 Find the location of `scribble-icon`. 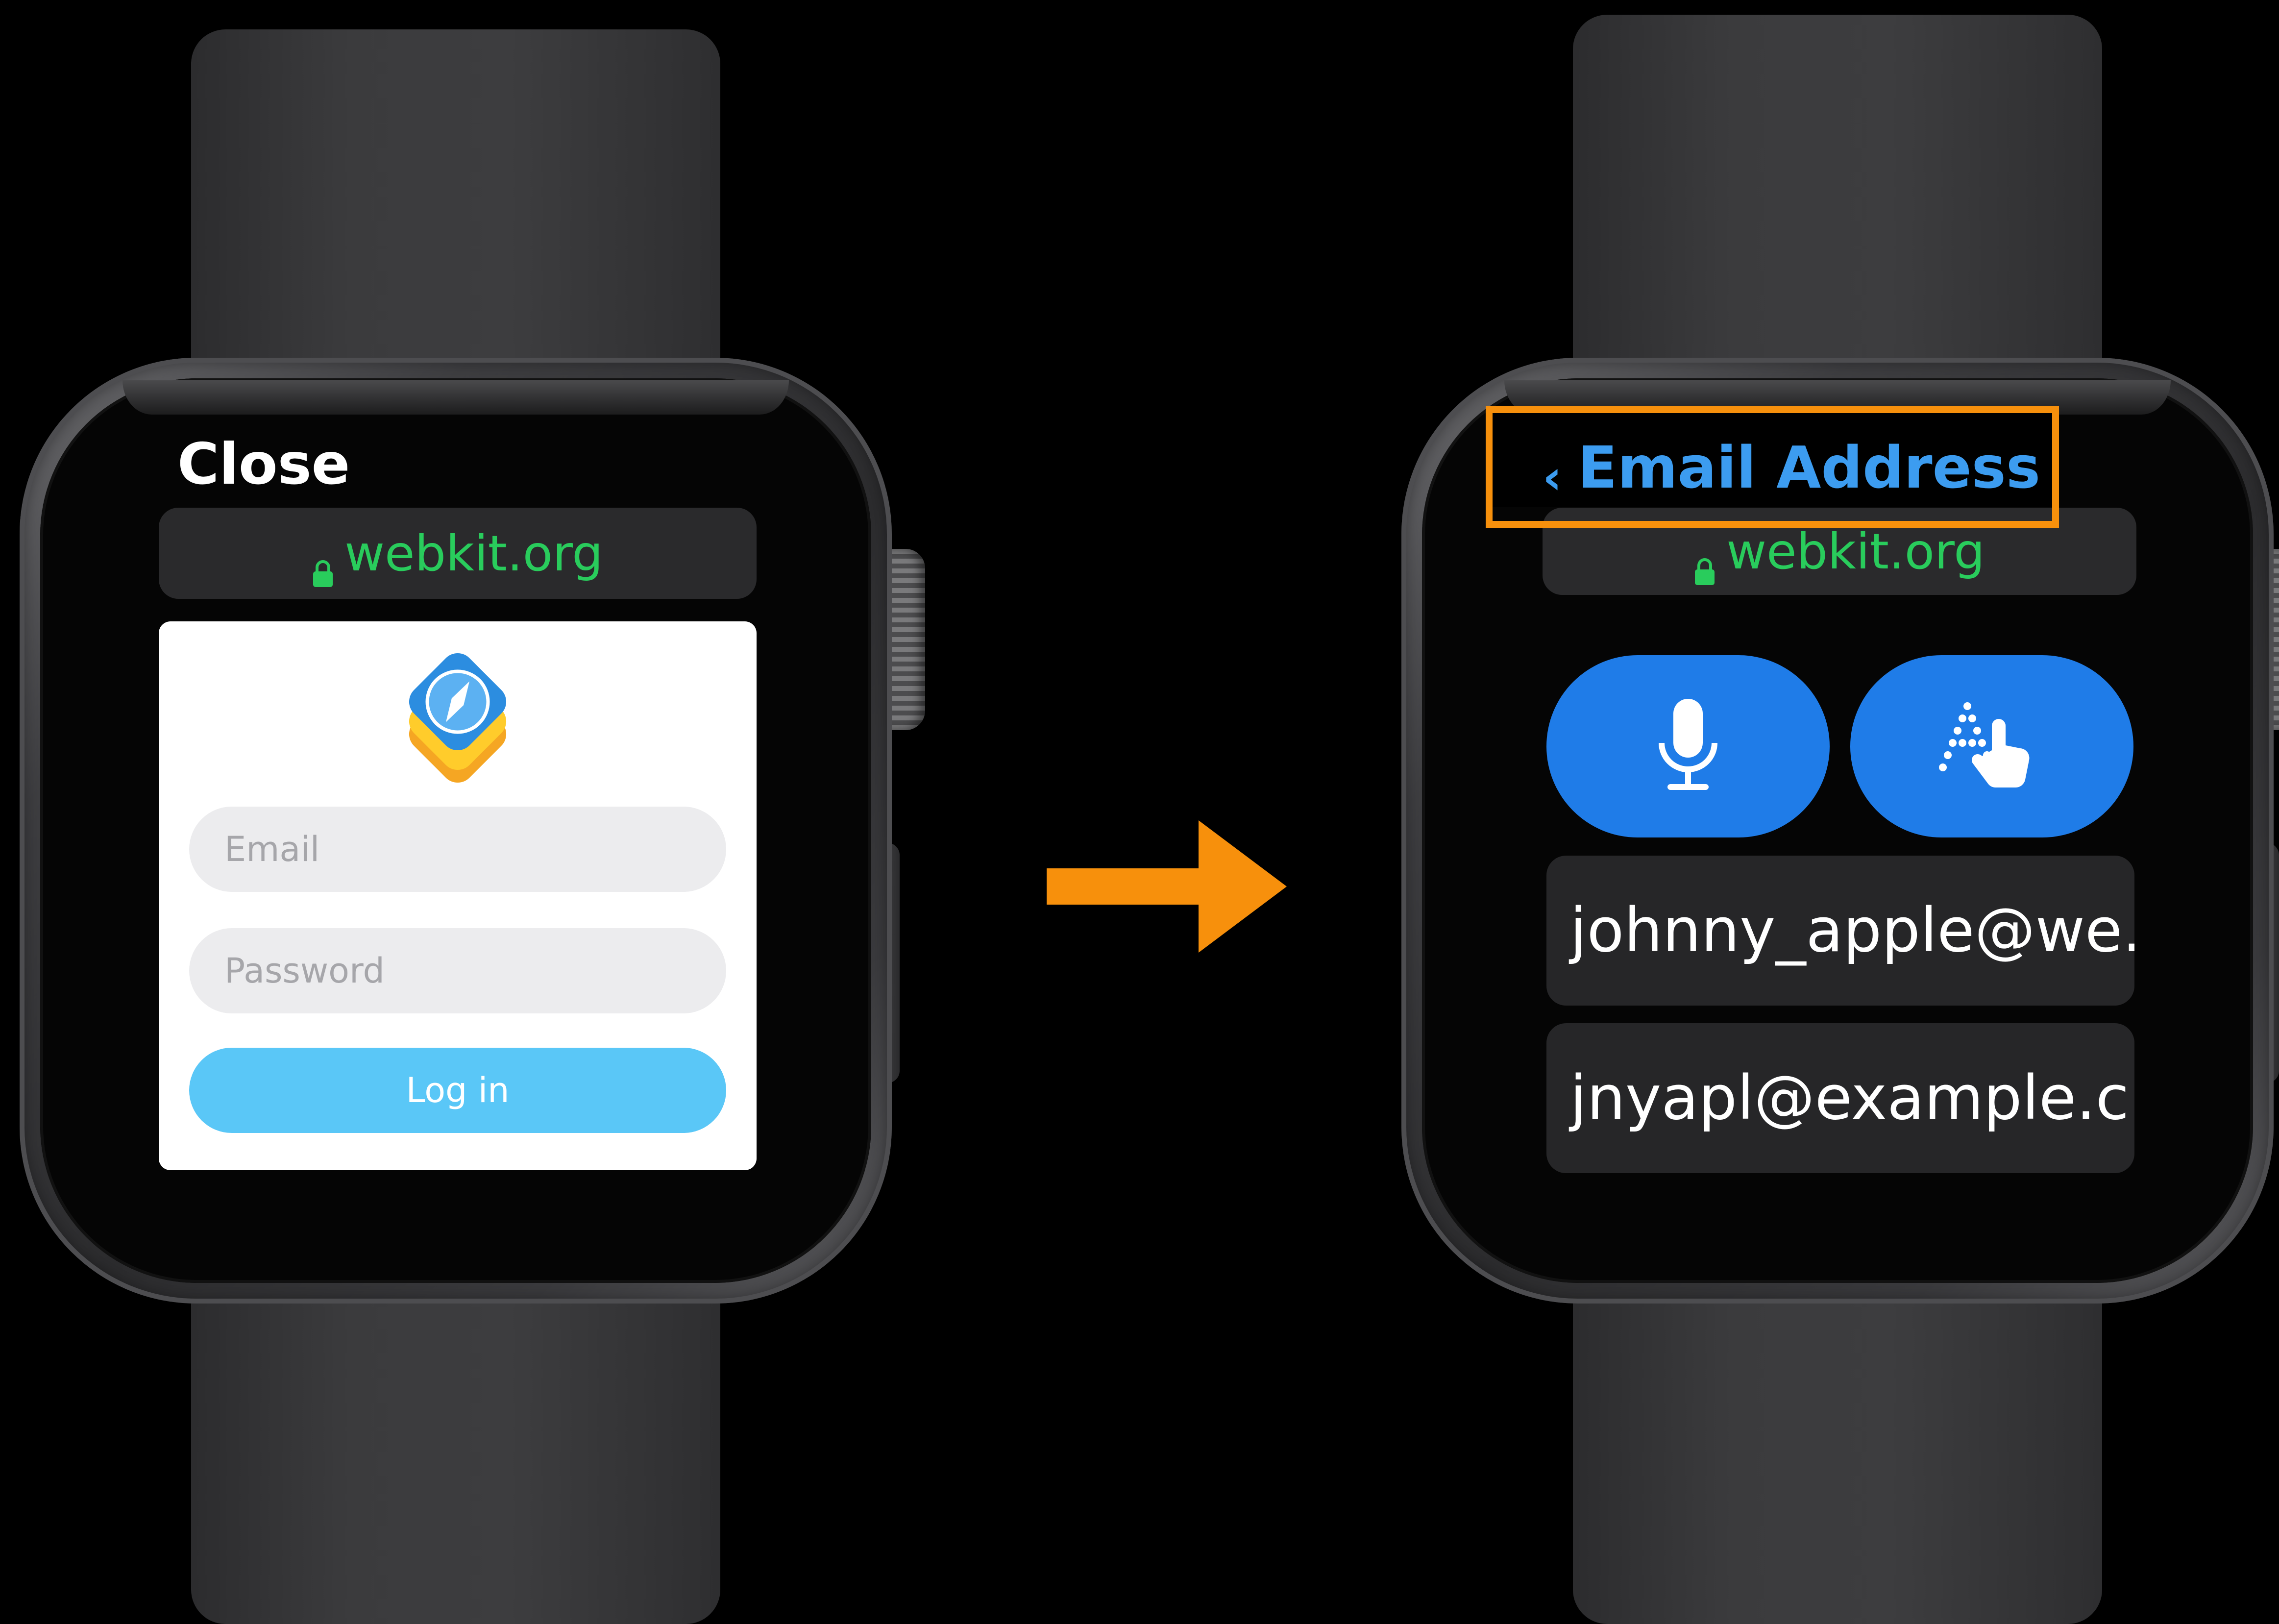

scribble-icon is located at coordinates (1992, 746).